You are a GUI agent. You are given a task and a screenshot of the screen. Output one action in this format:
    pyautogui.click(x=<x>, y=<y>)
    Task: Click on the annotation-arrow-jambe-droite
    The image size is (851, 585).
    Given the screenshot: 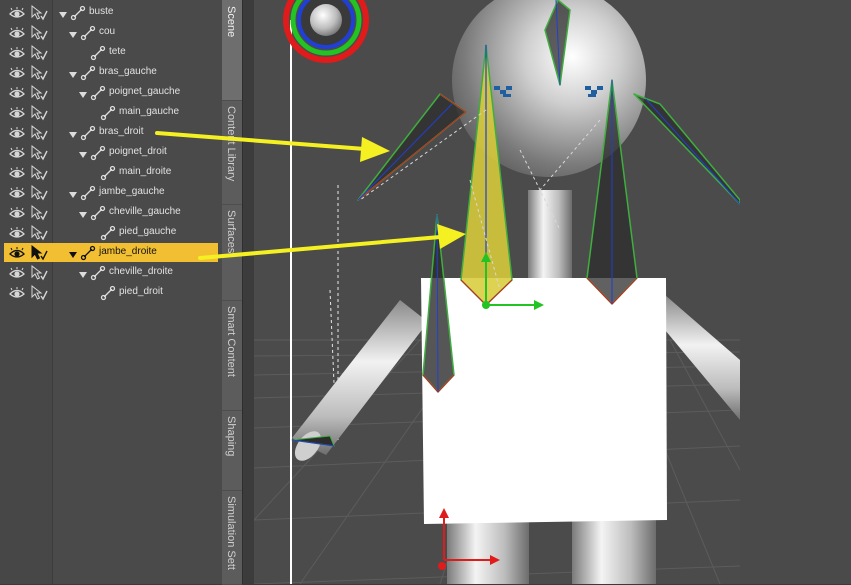 What is the action you would take?
    pyautogui.click(x=332, y=242)
    